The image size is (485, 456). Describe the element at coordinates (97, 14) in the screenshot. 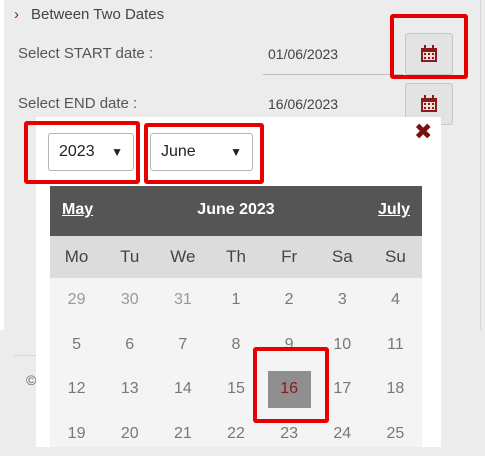

I see `section-title: Between Two Dates` at that location.